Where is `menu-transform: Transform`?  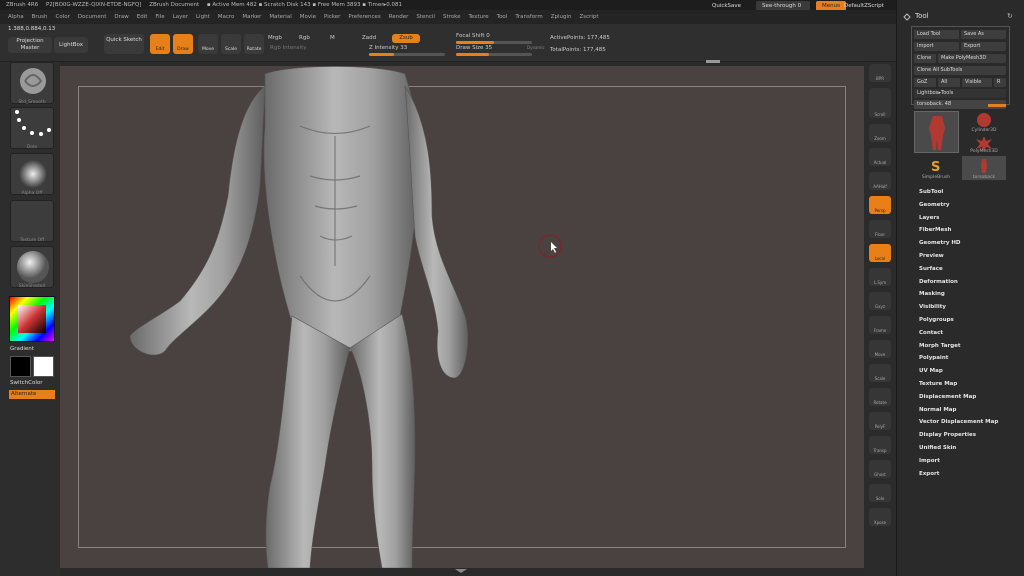
menu-transform: Transform is located at coordinates (528, 17).